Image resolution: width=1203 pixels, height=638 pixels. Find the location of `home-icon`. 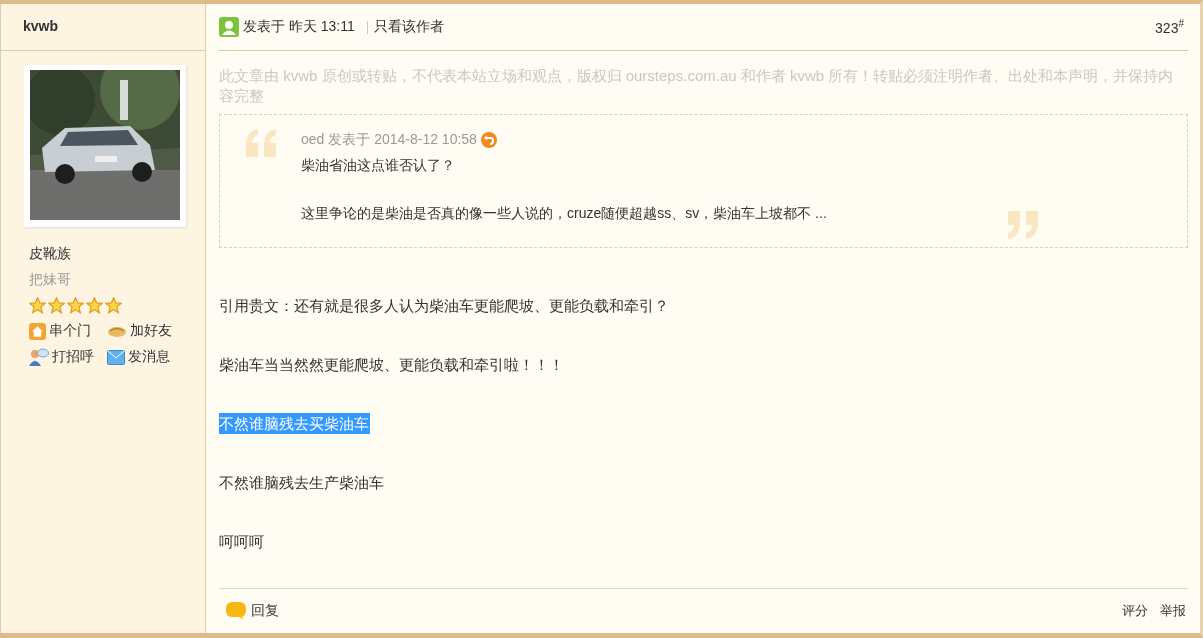

home-icon is located at coordinates (37, 331).